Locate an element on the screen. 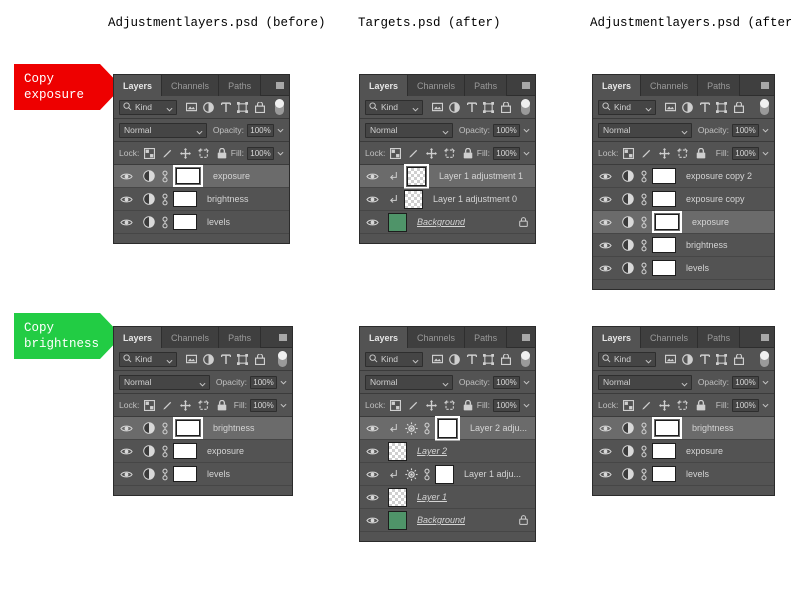  layer-thumbnail-selected is located at coordinates (667, 222).